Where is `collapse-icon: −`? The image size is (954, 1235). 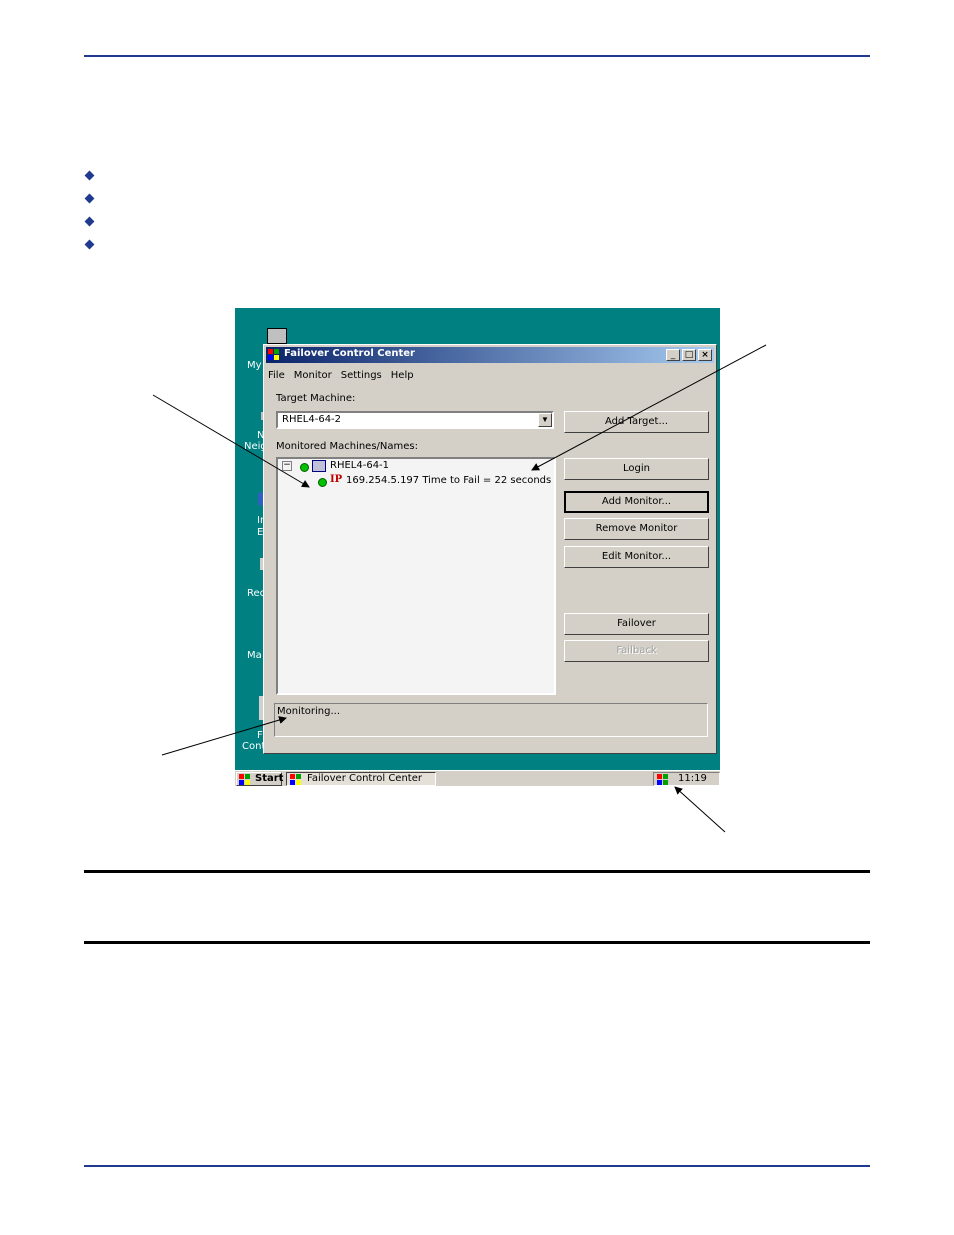 collapse-icon: − is located at coordinates (287, 466).